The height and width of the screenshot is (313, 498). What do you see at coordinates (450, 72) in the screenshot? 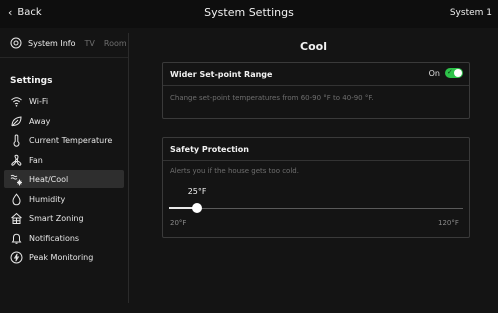
I see `checkmark-icon: ✓` at bounding box center [450, 72].